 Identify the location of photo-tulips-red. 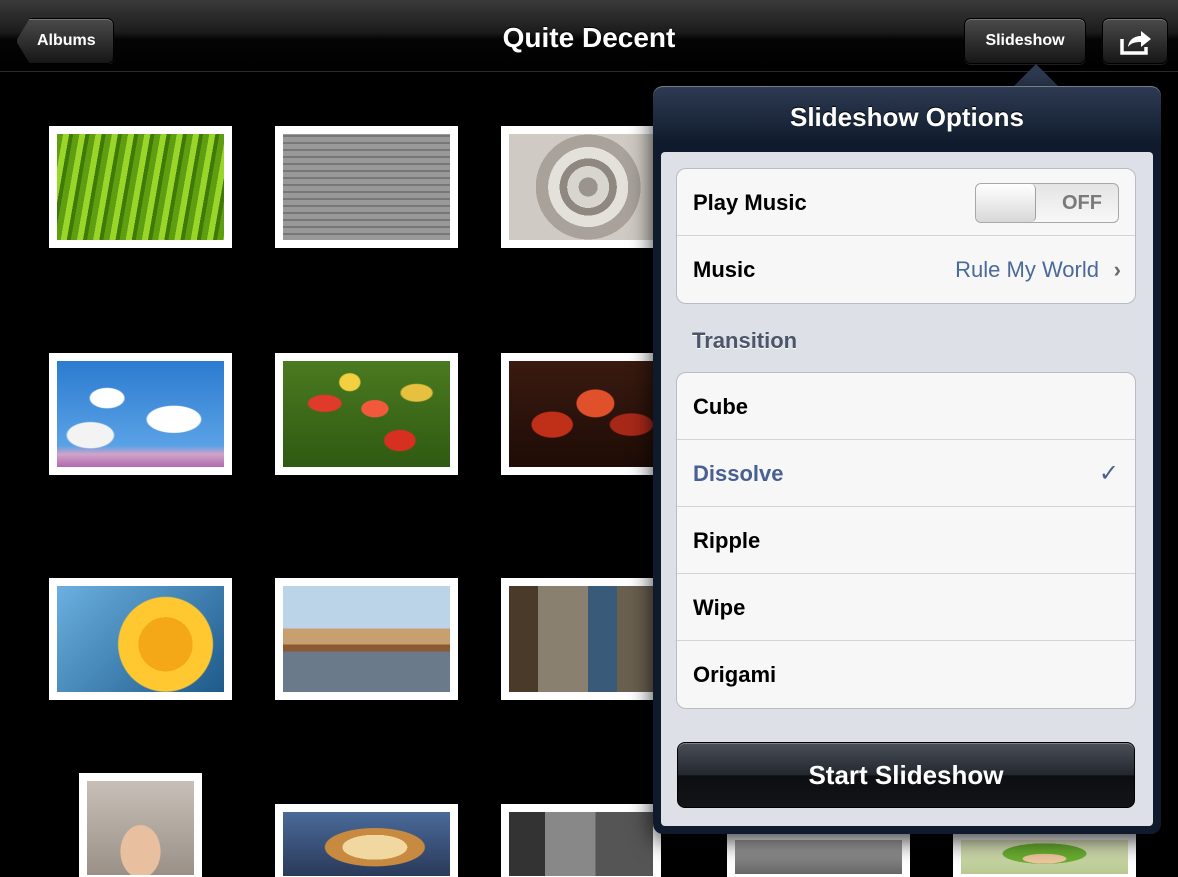
(581, 414).